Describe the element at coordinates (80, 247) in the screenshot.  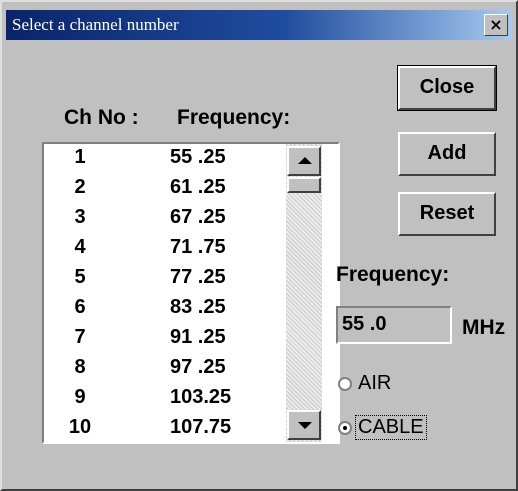
I see `channel-number: 4` at that location.